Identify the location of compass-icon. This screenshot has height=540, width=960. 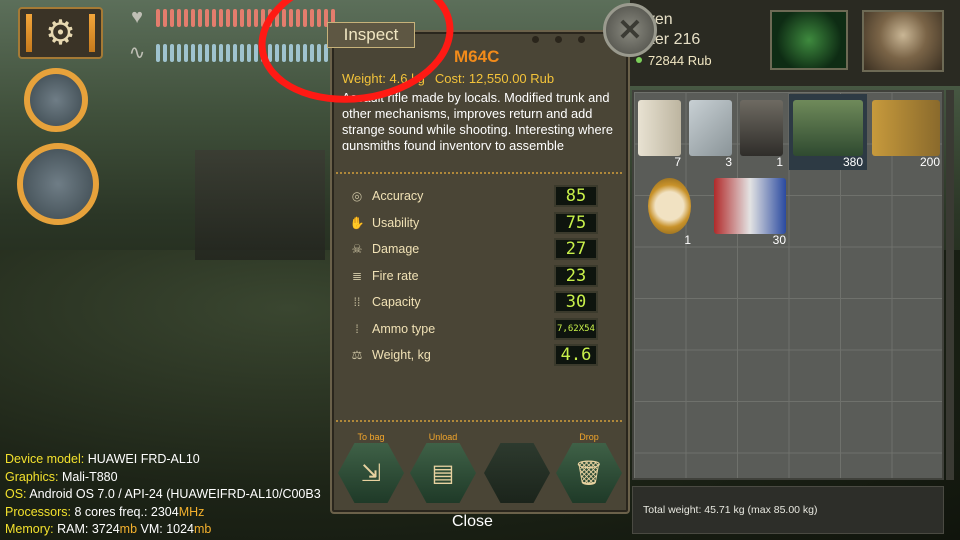
(669, 206).